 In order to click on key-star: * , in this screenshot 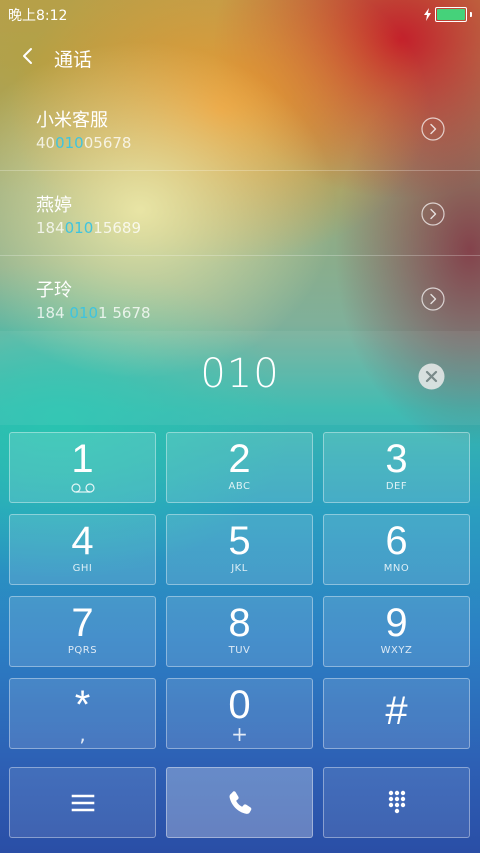, I will do `click(82, 713)`.